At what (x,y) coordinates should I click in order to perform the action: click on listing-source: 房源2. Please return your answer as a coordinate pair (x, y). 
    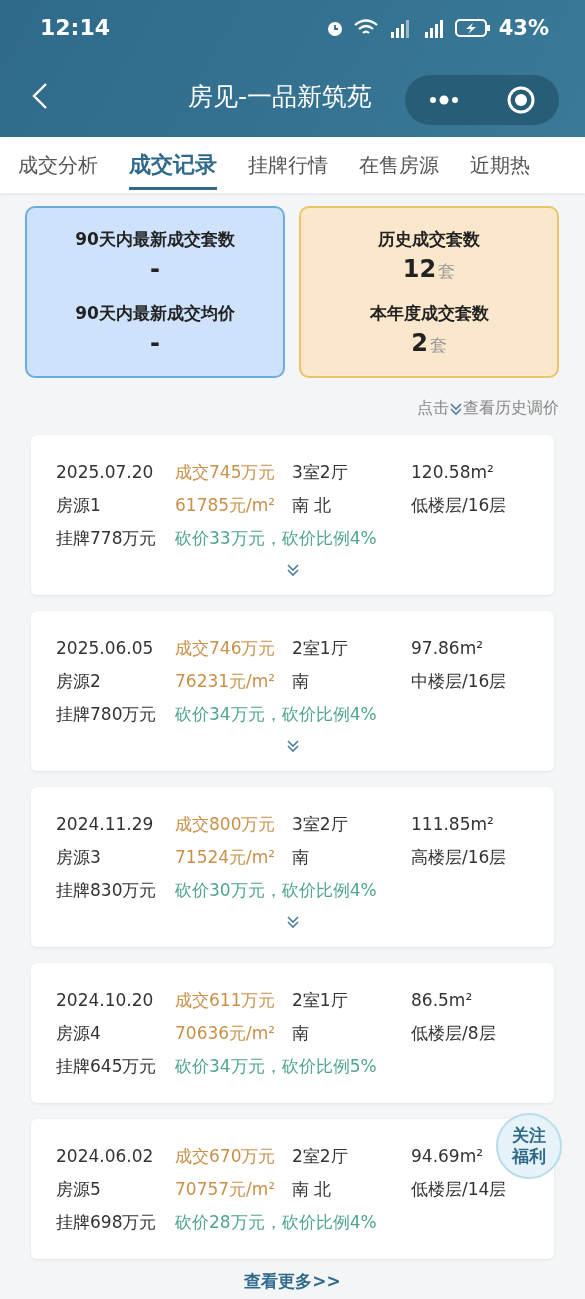
    Looking at the image, I should click on (78, 681).